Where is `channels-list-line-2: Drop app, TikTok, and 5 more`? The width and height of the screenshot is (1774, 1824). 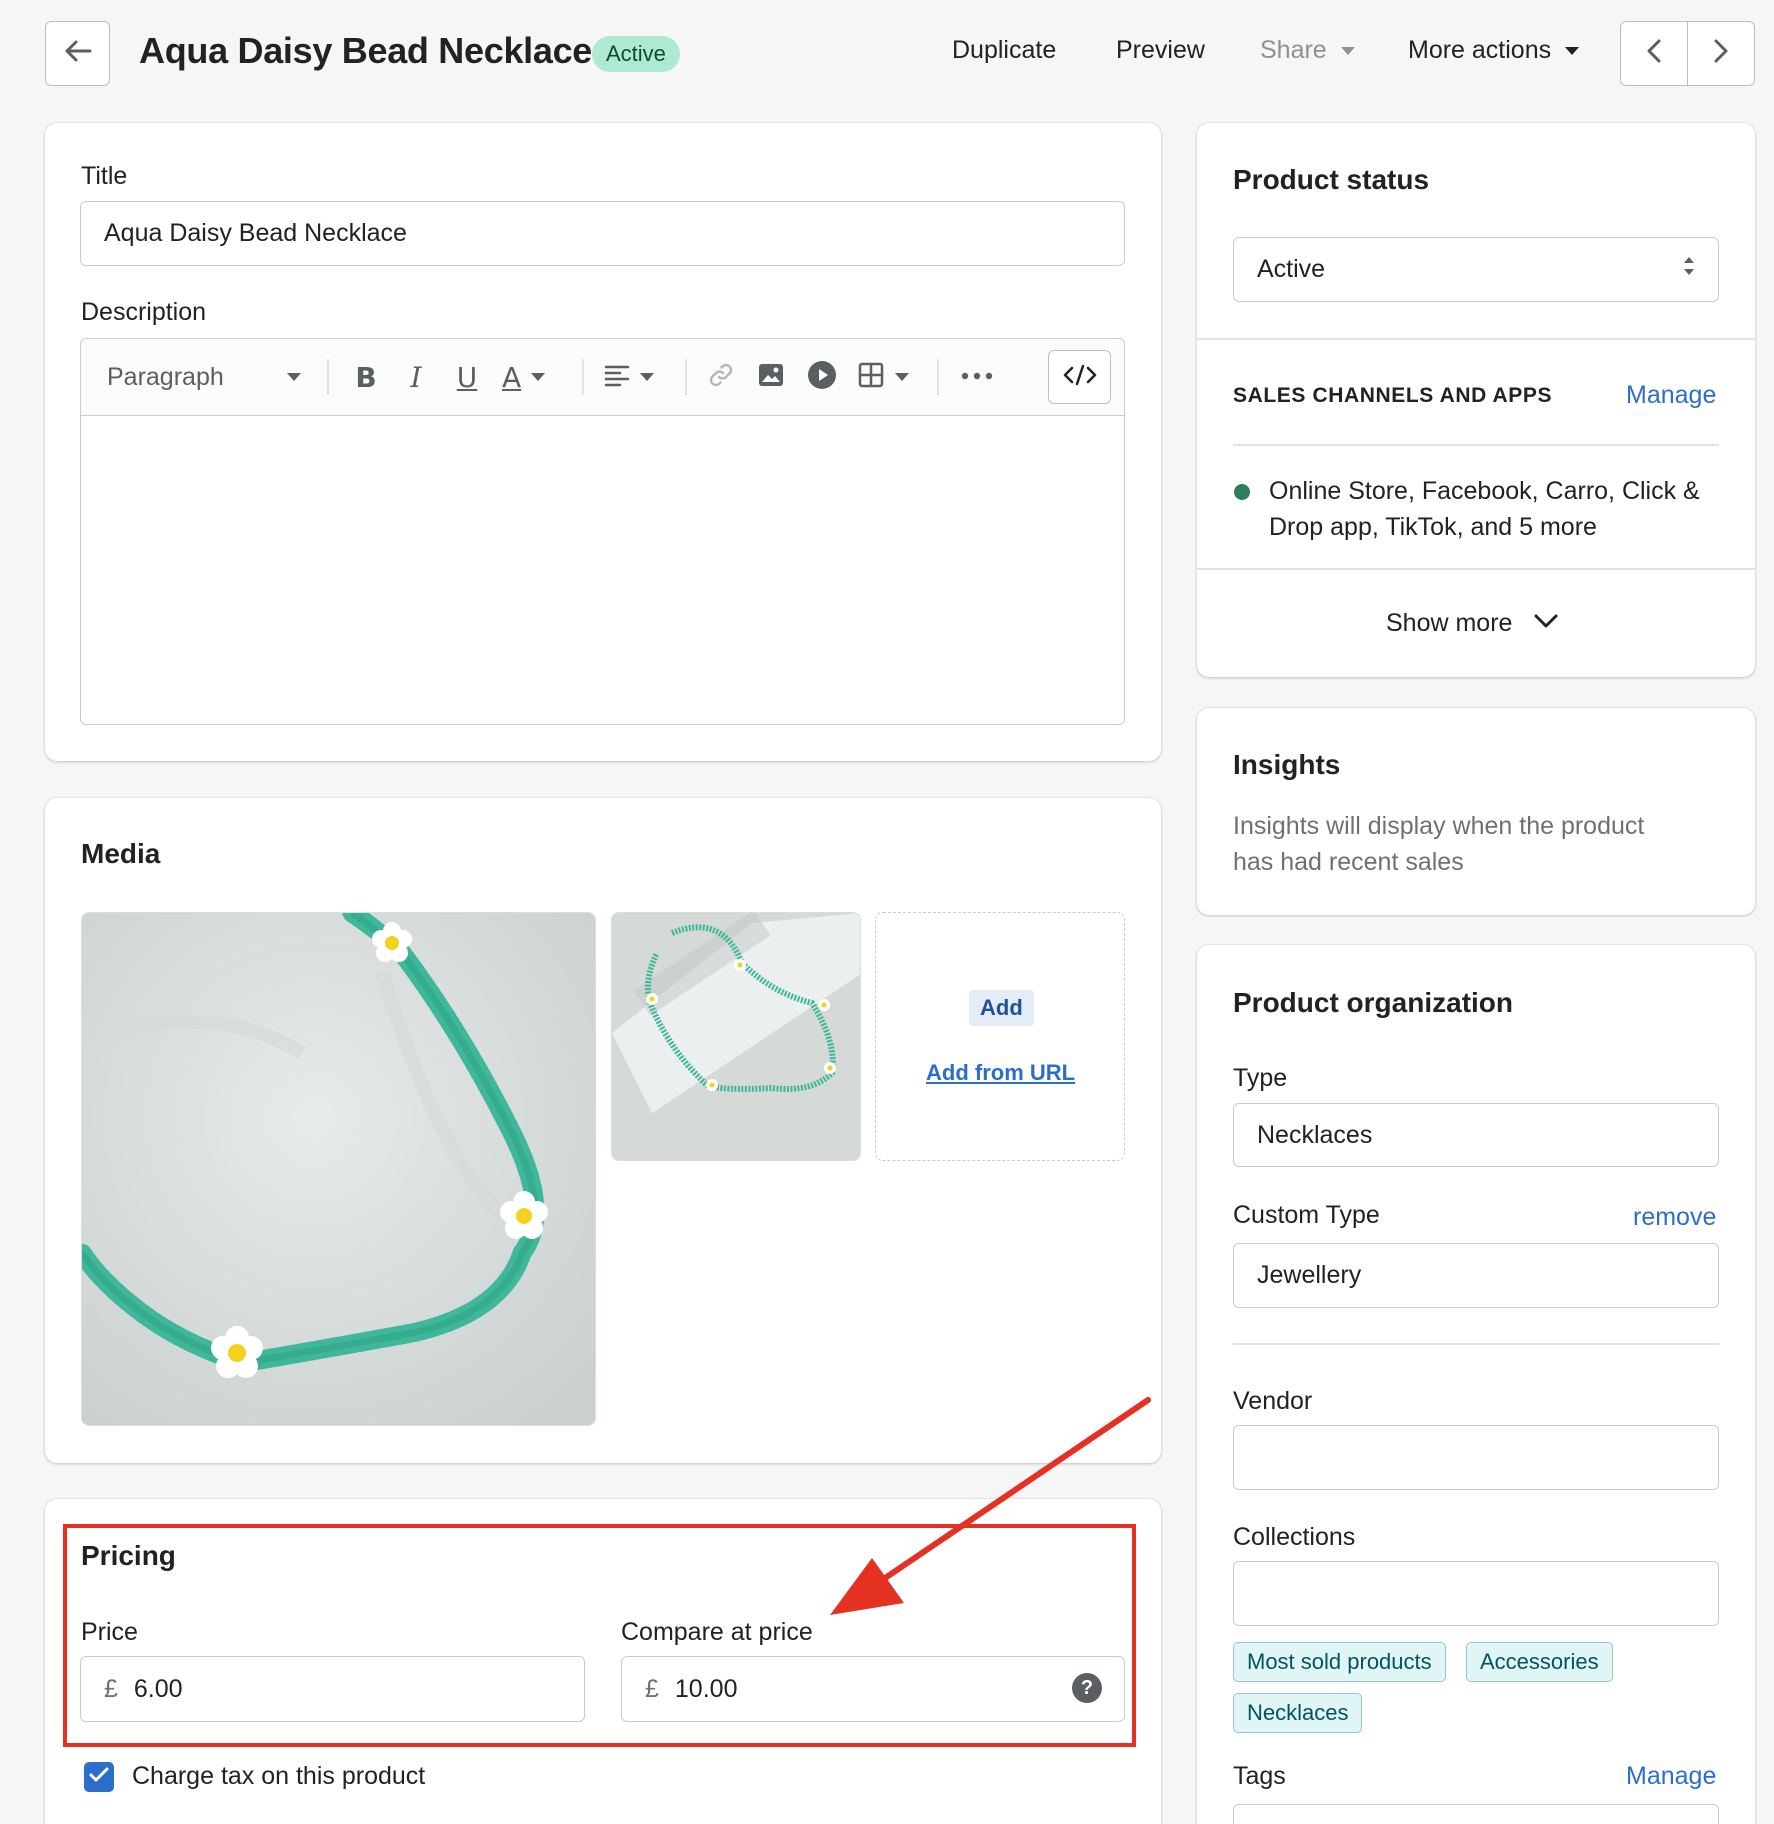
channels-list-line-2: Drop app, TikTok, and 5 more is located at coordinates (1433, 527).